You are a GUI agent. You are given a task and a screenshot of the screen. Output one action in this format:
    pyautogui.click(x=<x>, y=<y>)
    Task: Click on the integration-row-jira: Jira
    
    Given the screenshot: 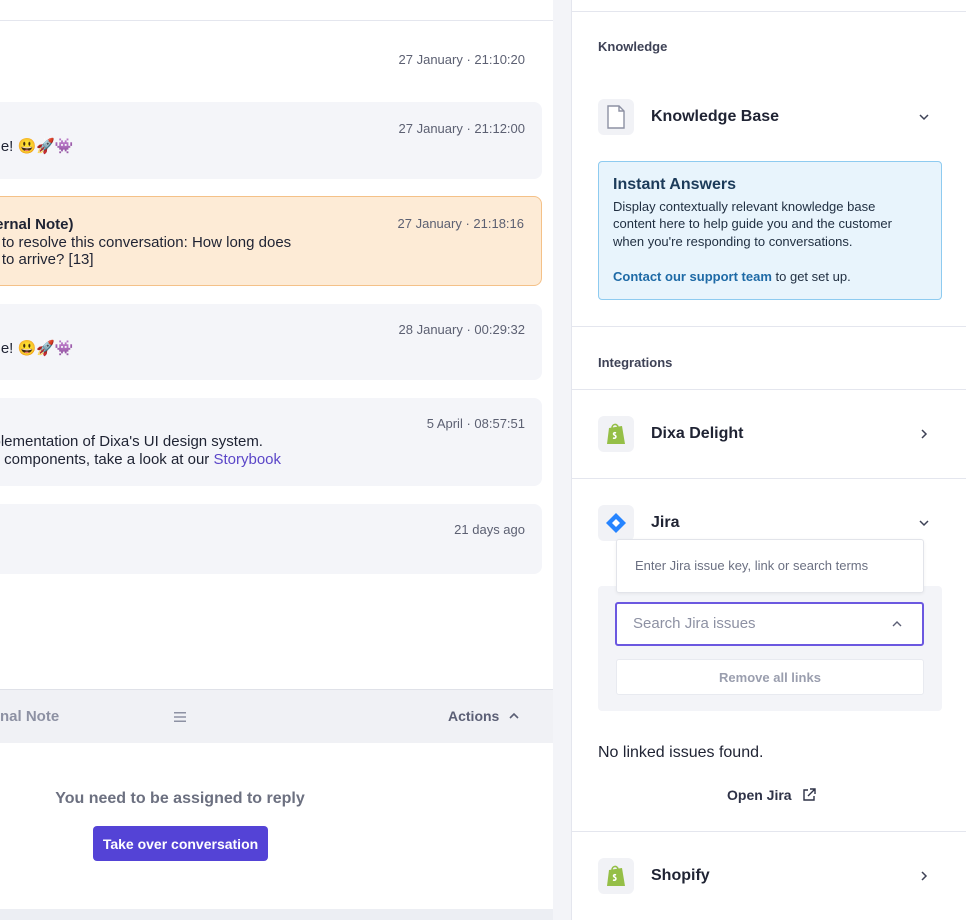 What is the action you would take?
    pyautogui.click(x=764, y=523)
    